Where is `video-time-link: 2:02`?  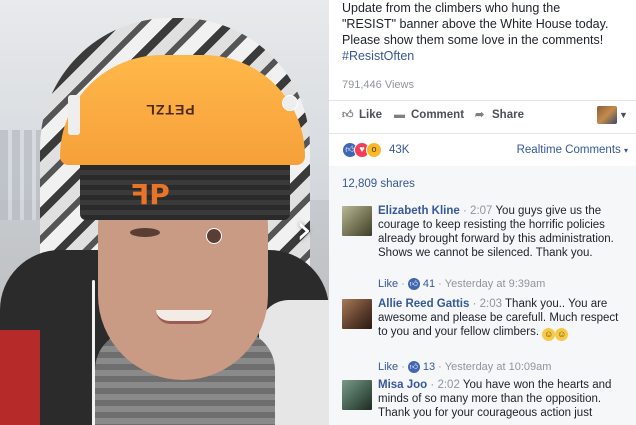 video-time-link: 2:02 is located at coordinates (448, 385).